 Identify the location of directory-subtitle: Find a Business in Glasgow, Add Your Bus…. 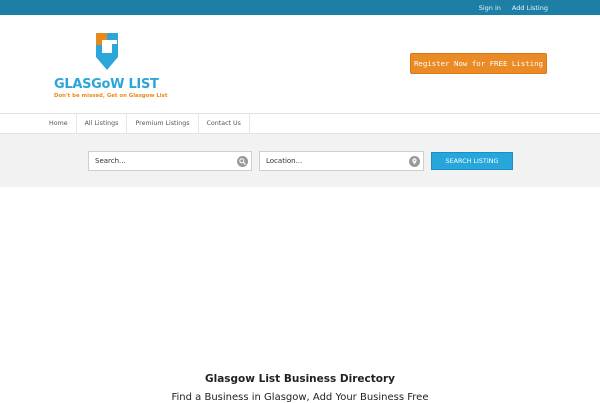
(300, 397).